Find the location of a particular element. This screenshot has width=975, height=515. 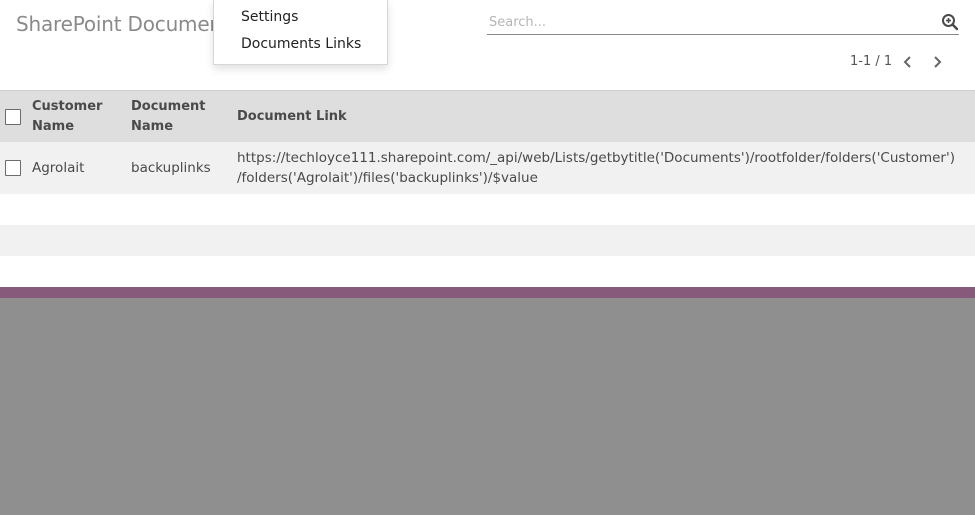

column-header-text: Customer is located at coordinates (67, 106).